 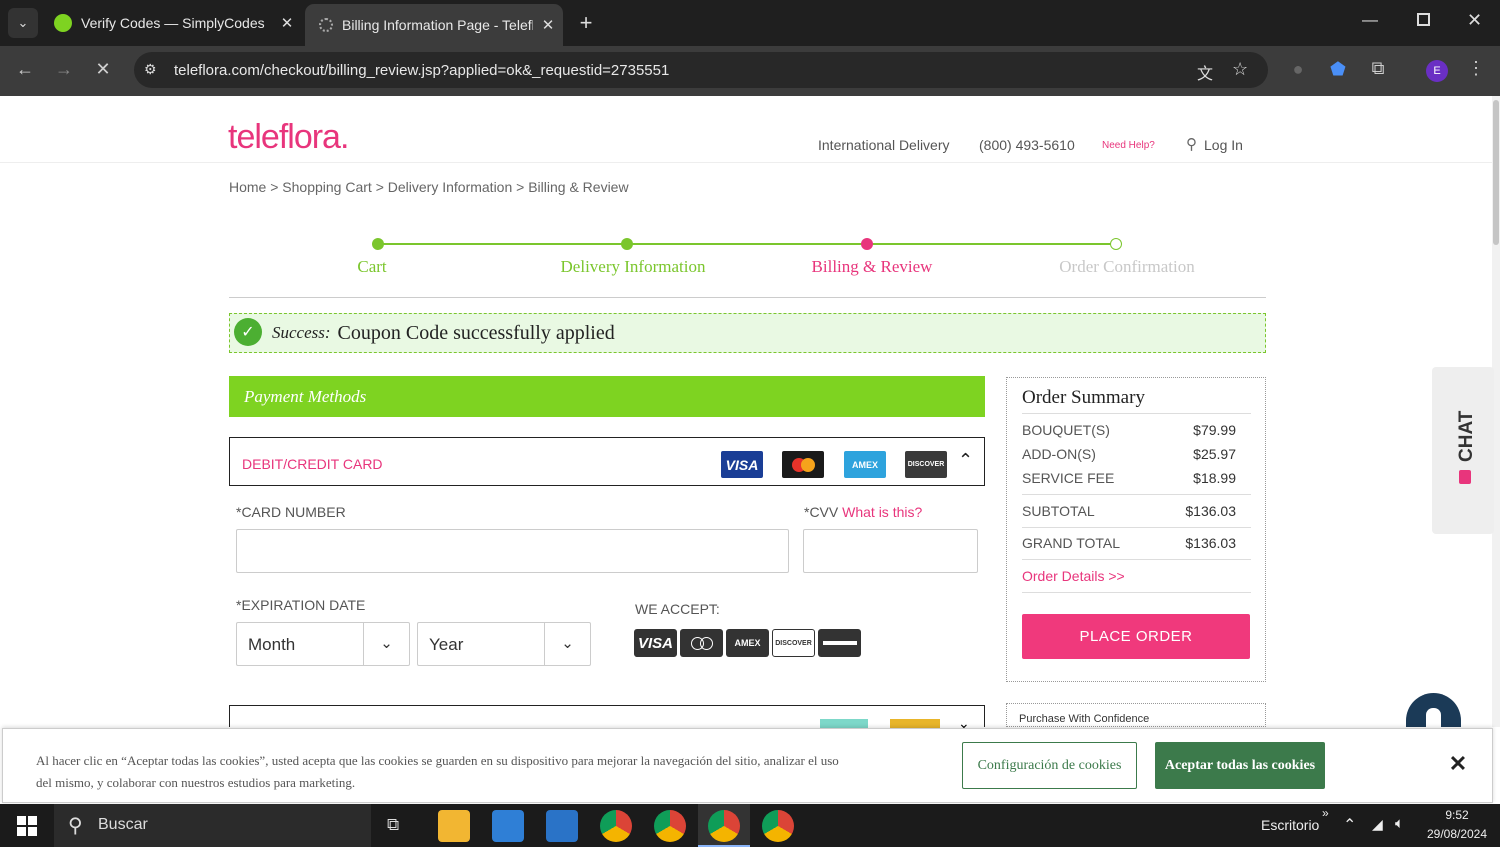 What do you see at coordinates (1223, 145) in the screenshot?
I see `login-link: Log In` at bounding box center [1223, 145].